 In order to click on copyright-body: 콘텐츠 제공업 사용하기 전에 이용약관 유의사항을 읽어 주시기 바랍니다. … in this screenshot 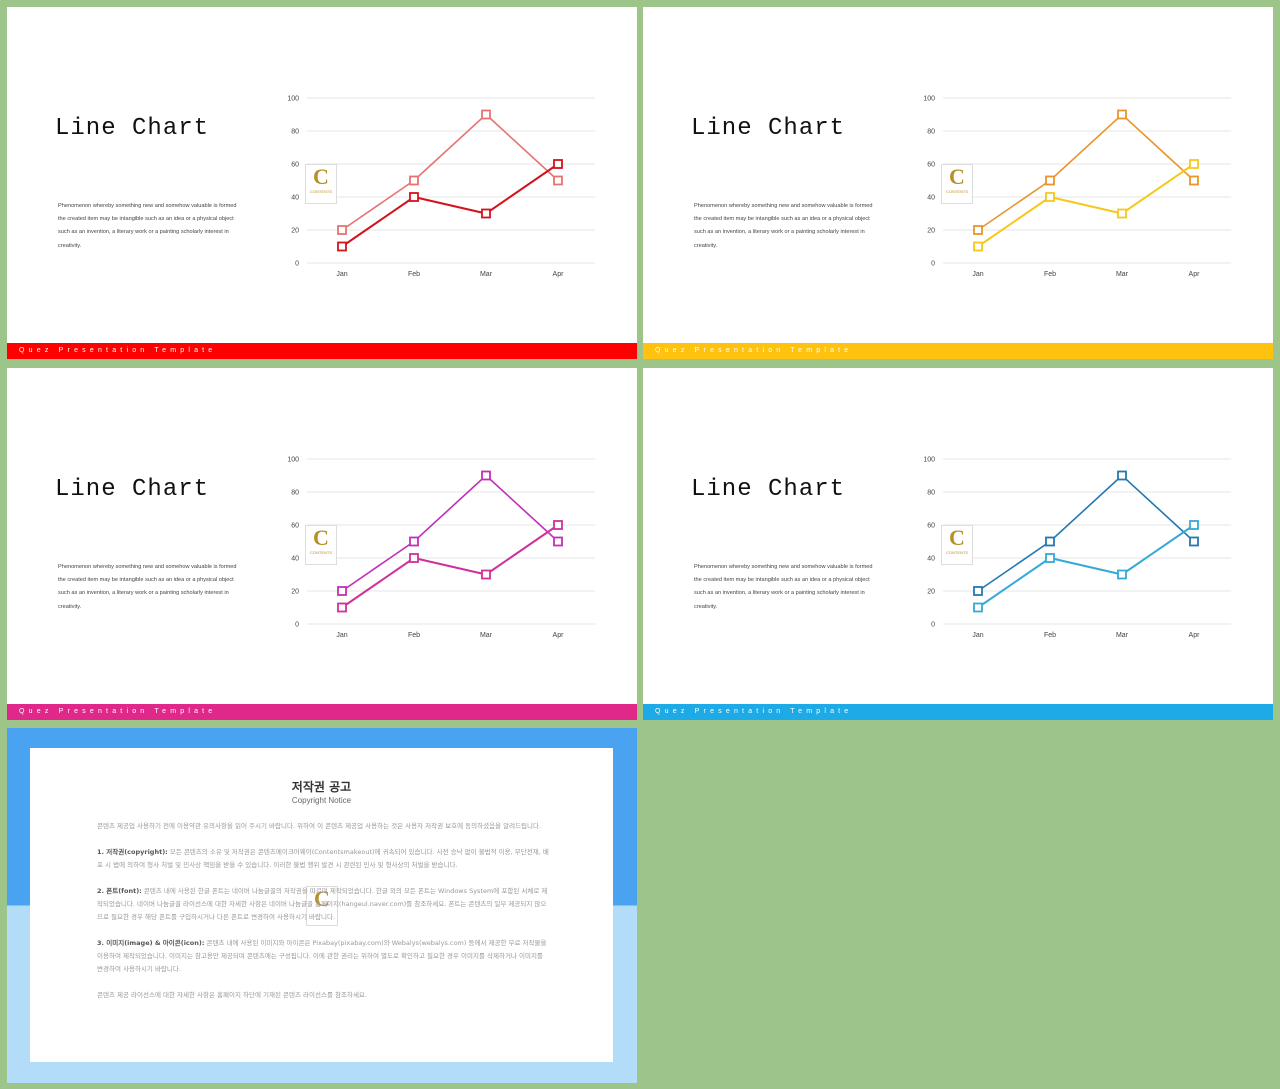, I will do `click(323, 917)`.